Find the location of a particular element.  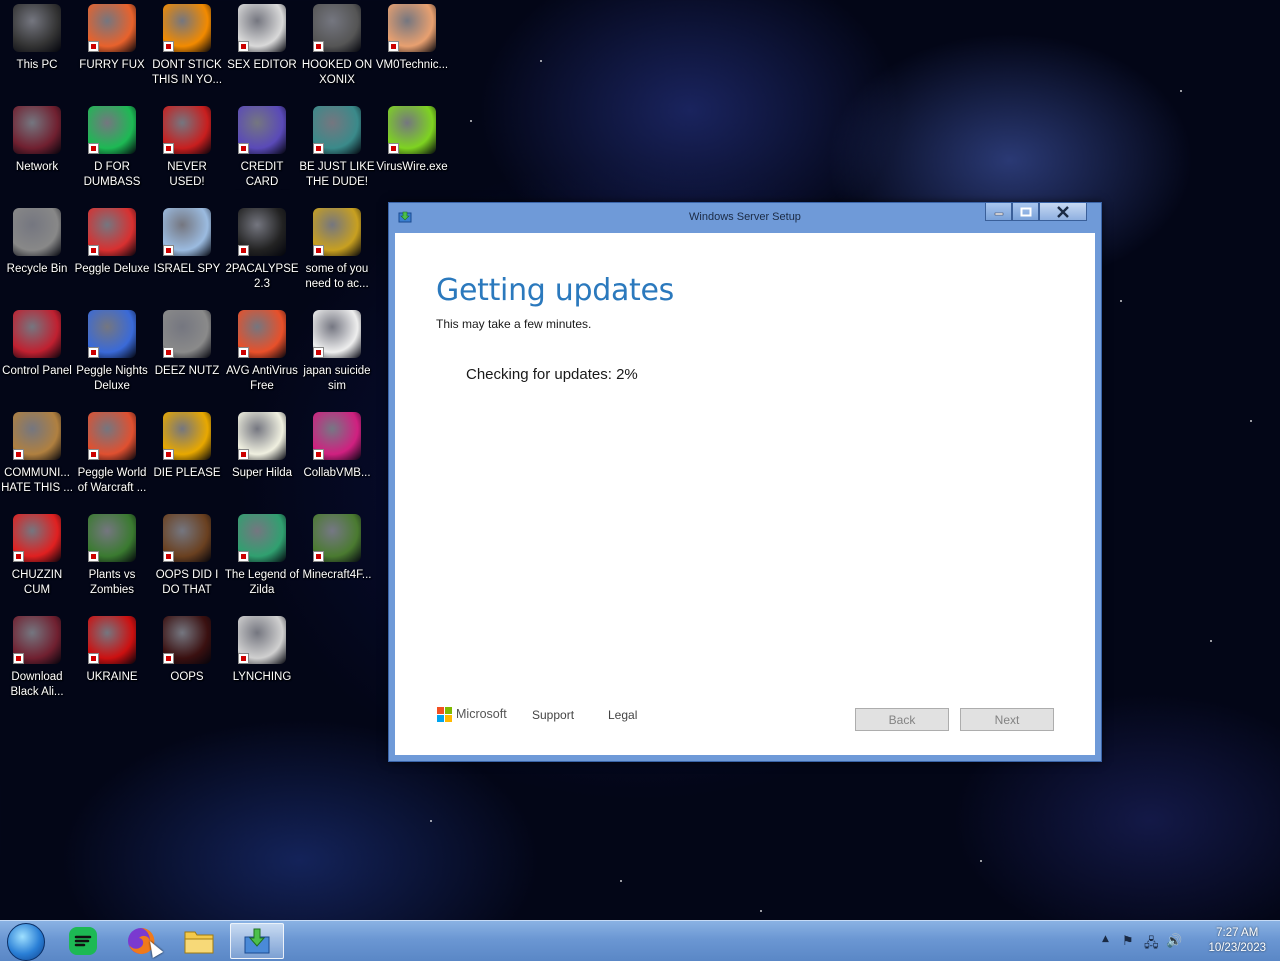

desktop-icon-label: FURRY FUX is located at coordinates (112, 65).